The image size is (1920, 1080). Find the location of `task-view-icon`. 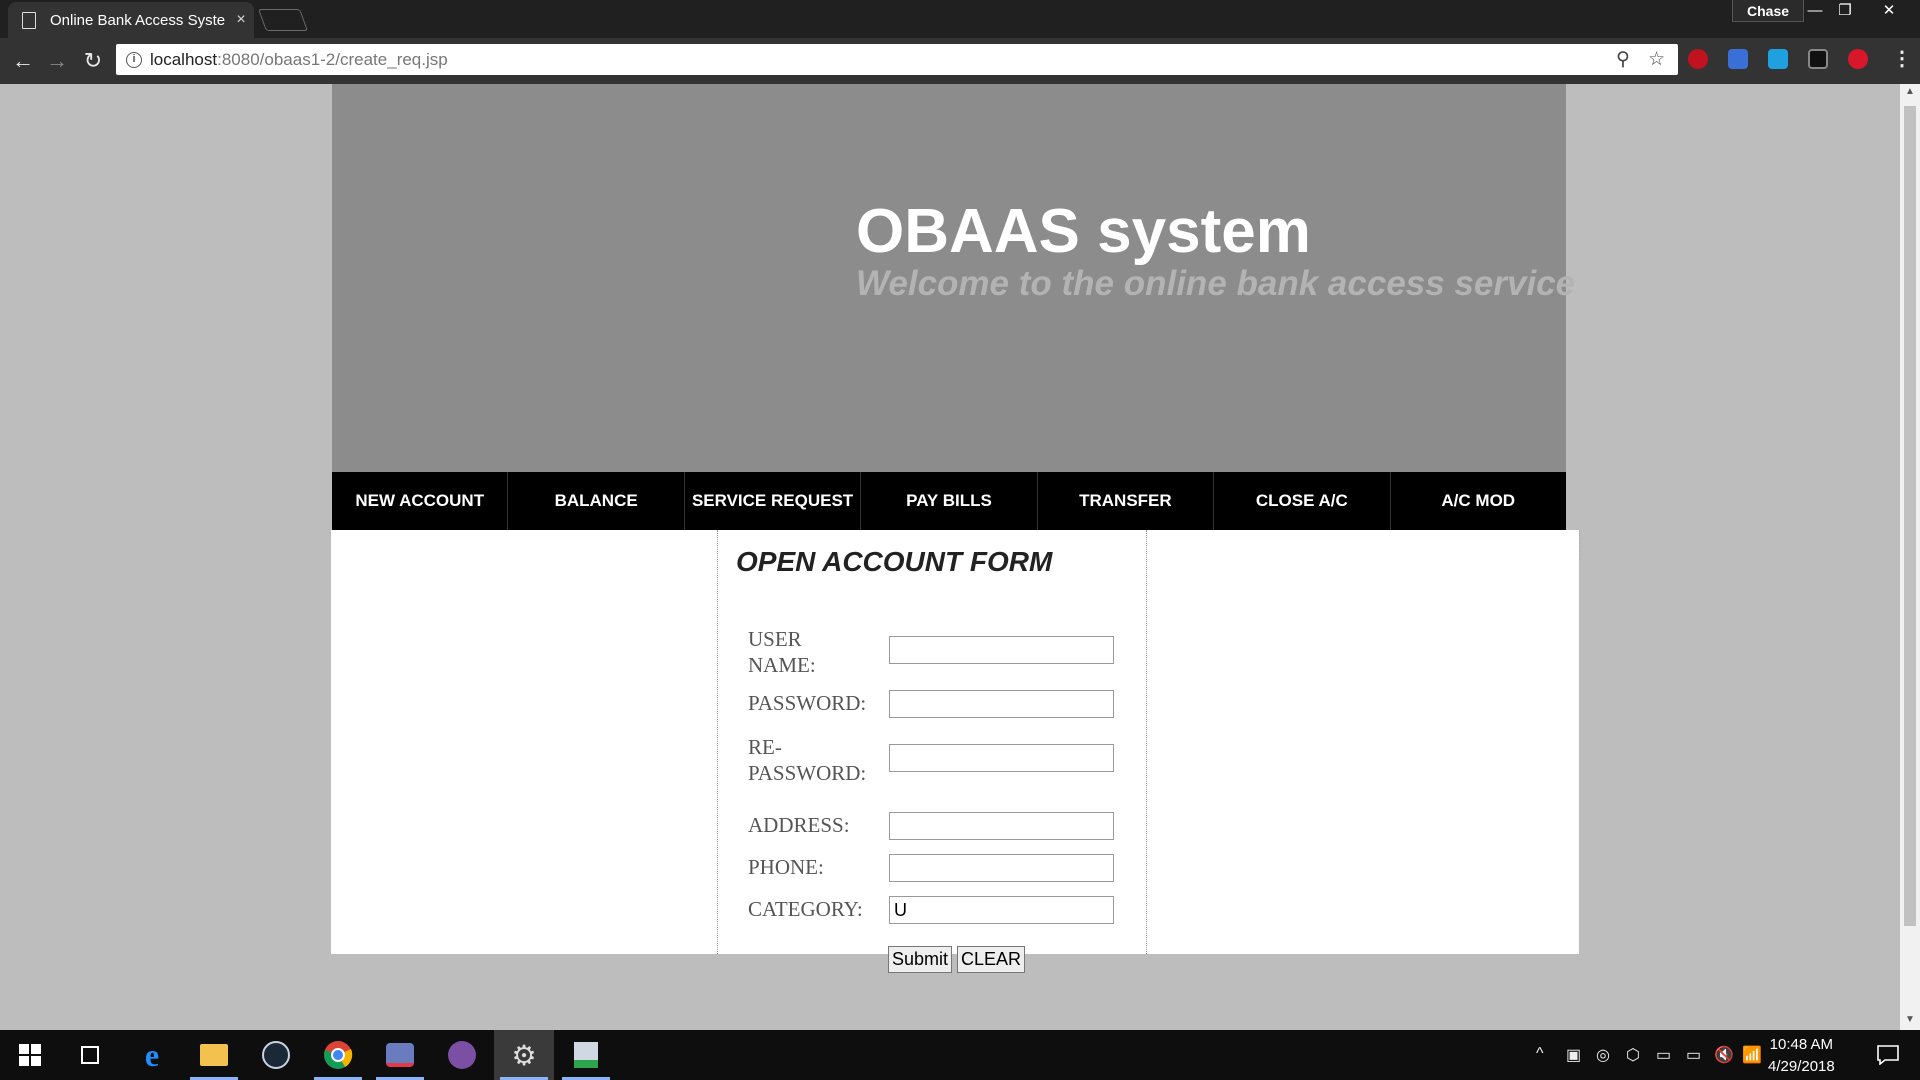

task-view-icon is located at coordinates (90, 1055).